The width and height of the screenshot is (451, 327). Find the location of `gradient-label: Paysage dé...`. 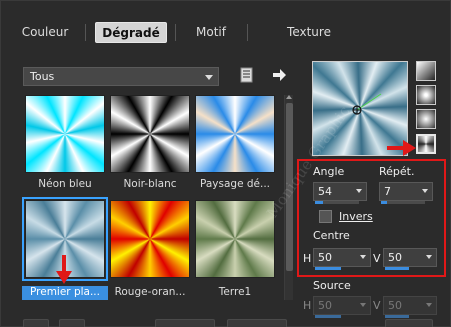

gradient-label: Paysage dé... is located at coordinates (234, 184).